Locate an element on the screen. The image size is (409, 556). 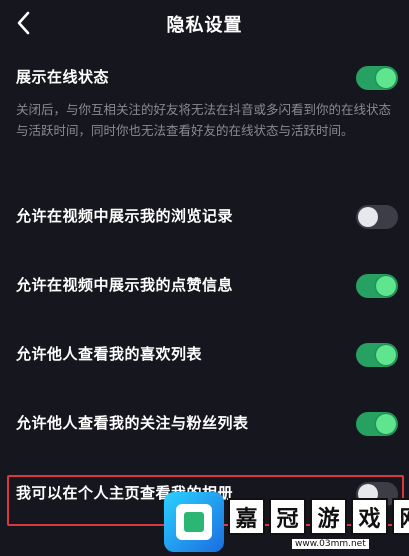
setting-label: 展示在线状态 is located at coordinates (63, 77).